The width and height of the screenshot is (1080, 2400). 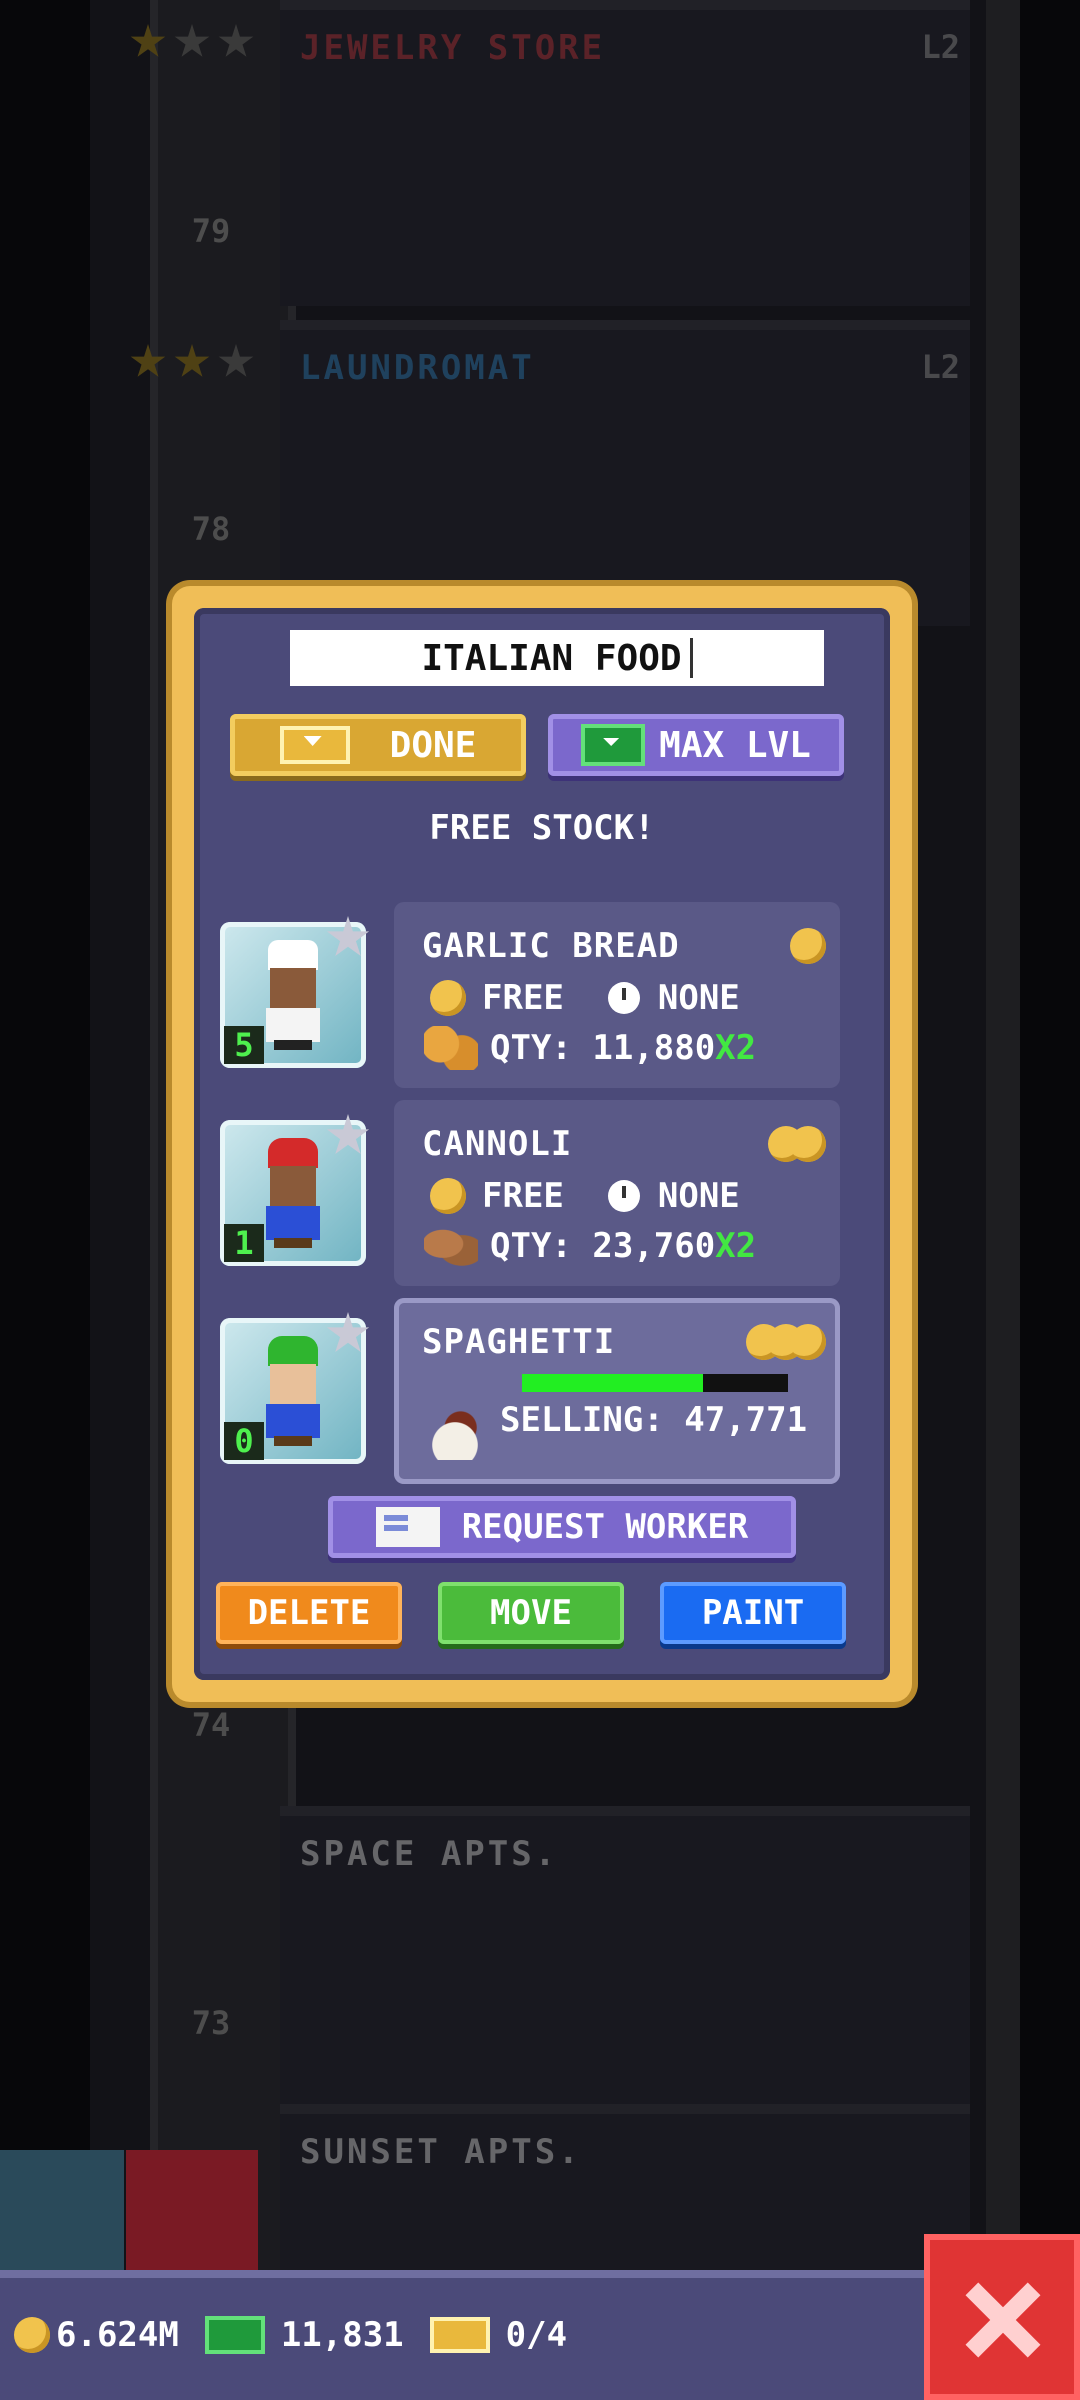 I want to click on item-qty-row: QTY: 11,880 X2, so click(x=590, y=1048).